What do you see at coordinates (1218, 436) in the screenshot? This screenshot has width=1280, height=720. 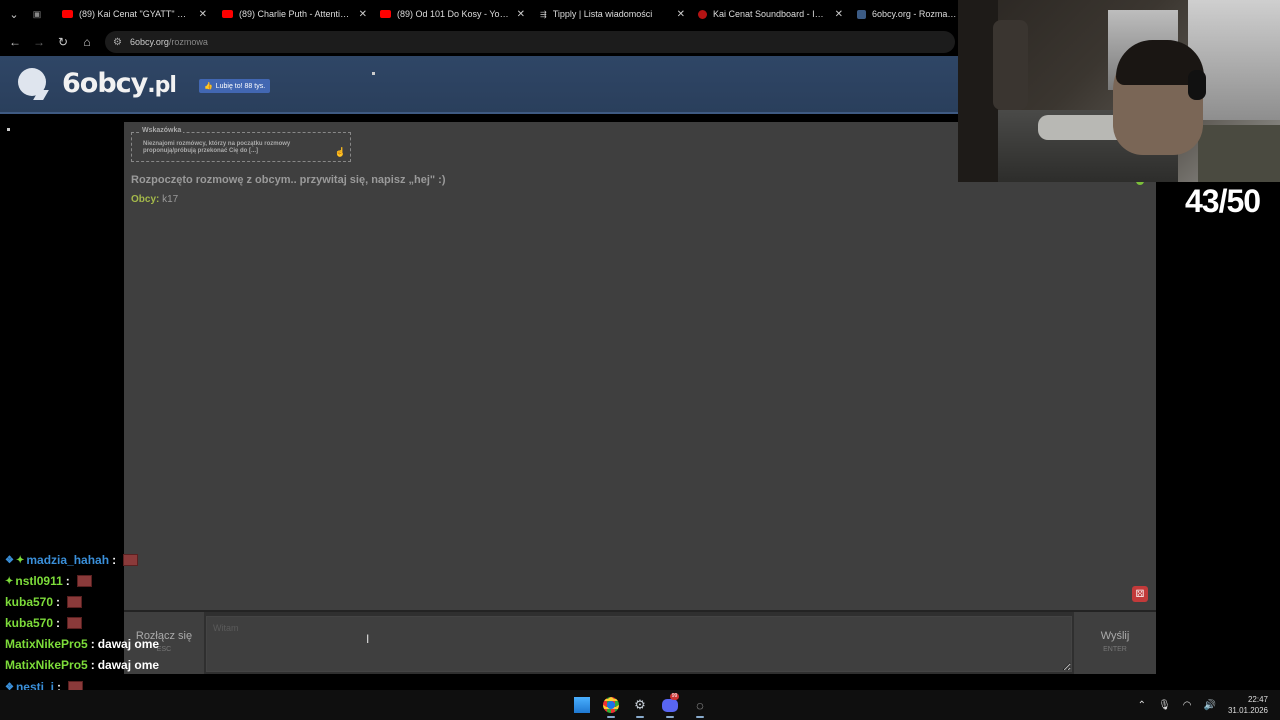 I see `right-panel` at bounding box center [1218, 436].